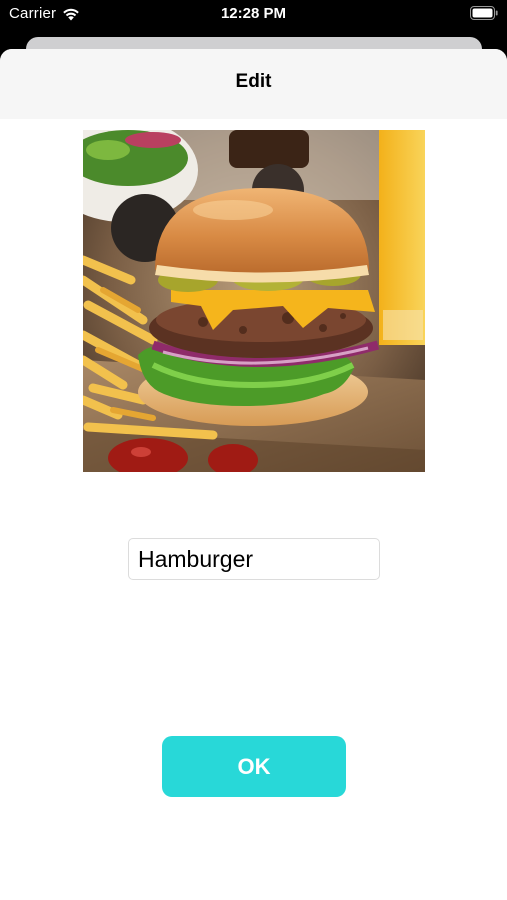 The height and width of the screenshot is (900, 507). I want to click on navigation-bar: Edit, so click(253, 84).